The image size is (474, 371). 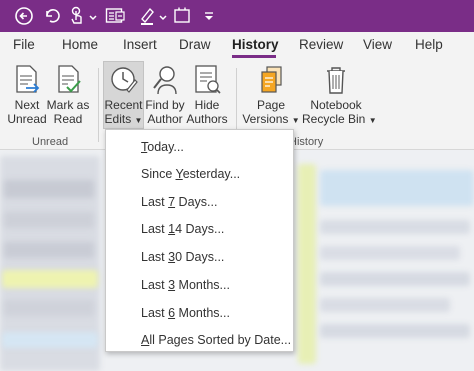 What do you see at coordinates (52, 16) in the screenshot?
I see `undo-icon` at bounding box center [52, 16].